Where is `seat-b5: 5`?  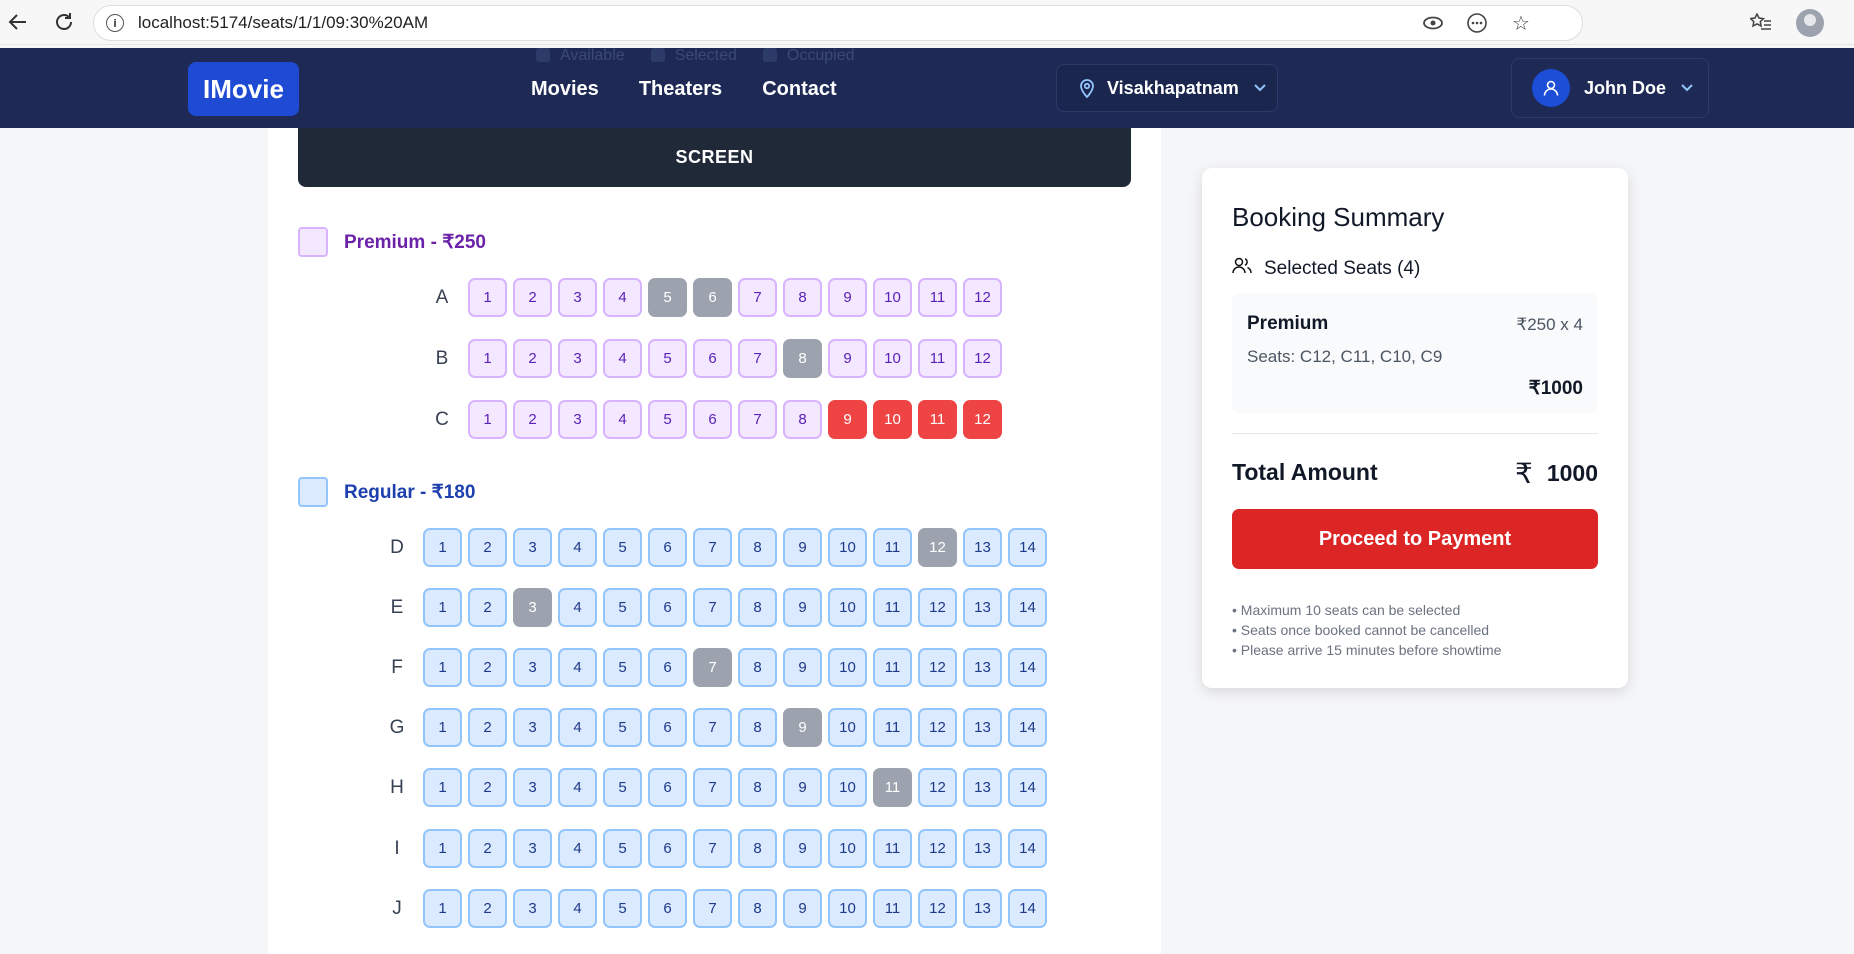
seat-b5: 5 is located at coordinates (667, 358).